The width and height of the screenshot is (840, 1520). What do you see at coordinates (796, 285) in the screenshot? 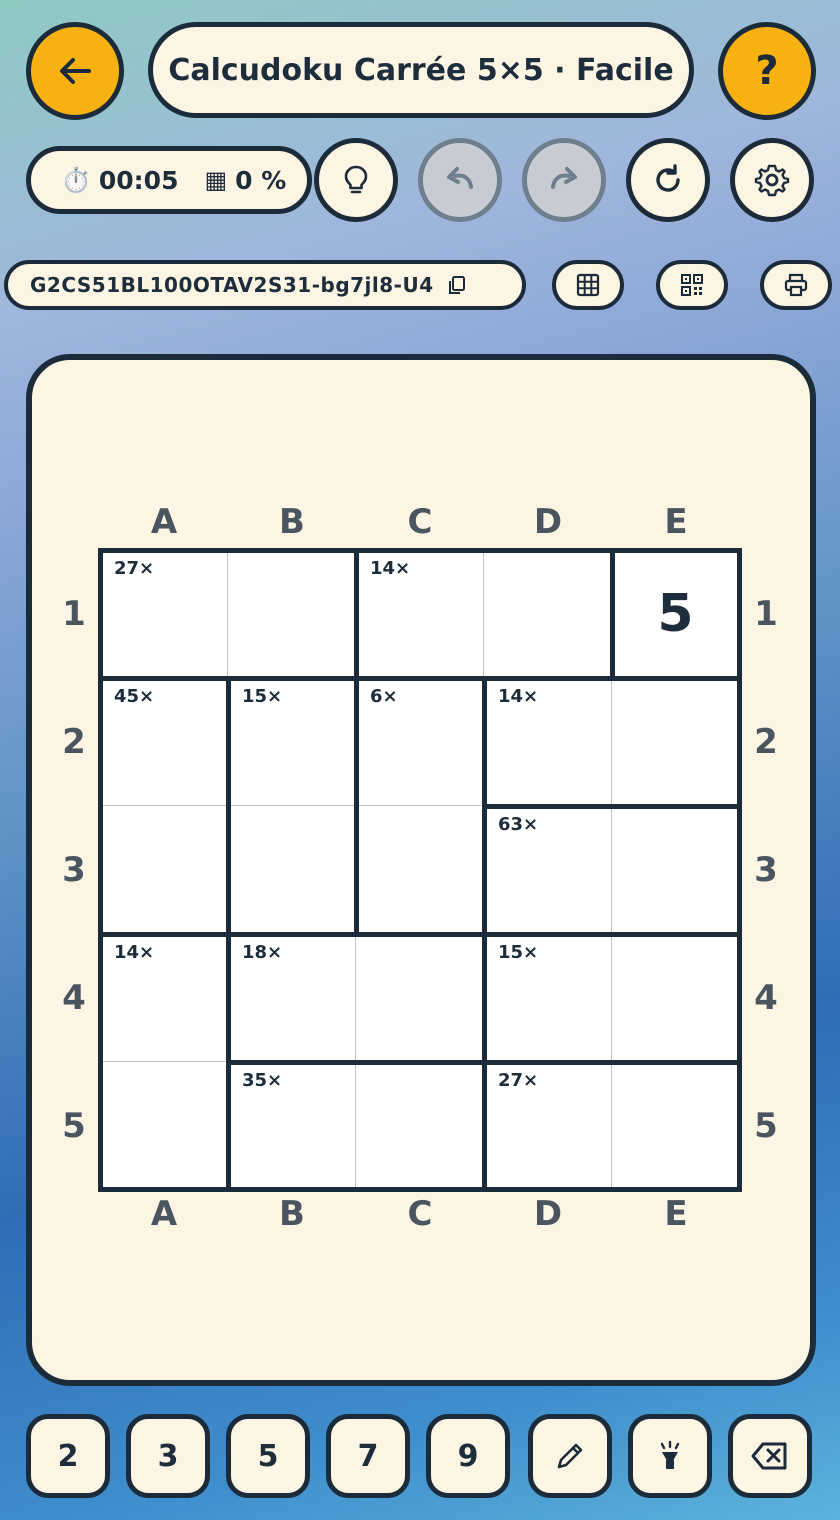
I see `print-button` at bounding box center [796, 285].